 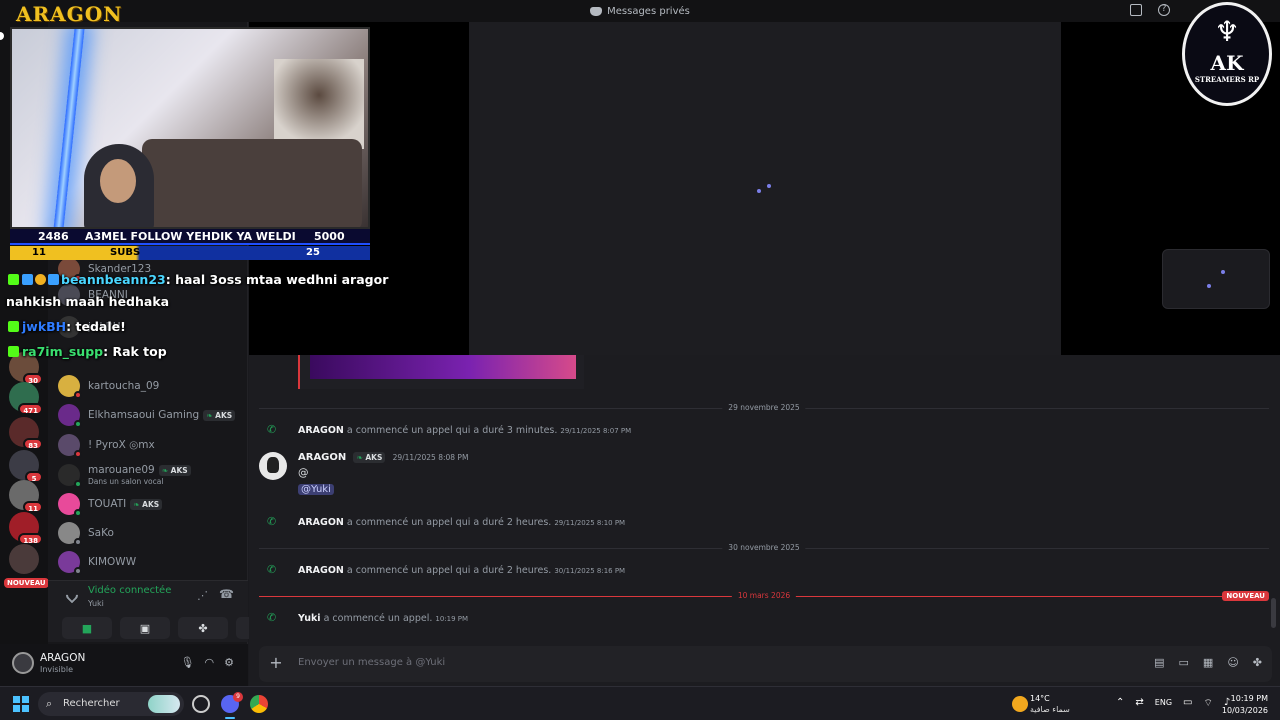 I want to click on date-divider: 29 novembre 2025, so click(x=764, y=407).